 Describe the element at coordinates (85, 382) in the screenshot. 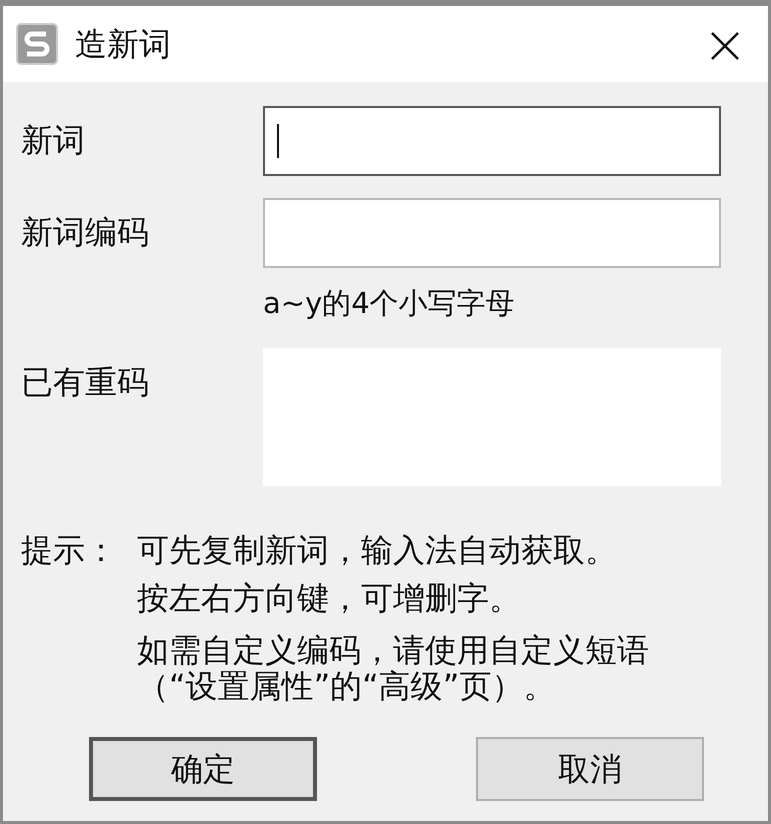

I see `field-label: 已有重码` at that location.